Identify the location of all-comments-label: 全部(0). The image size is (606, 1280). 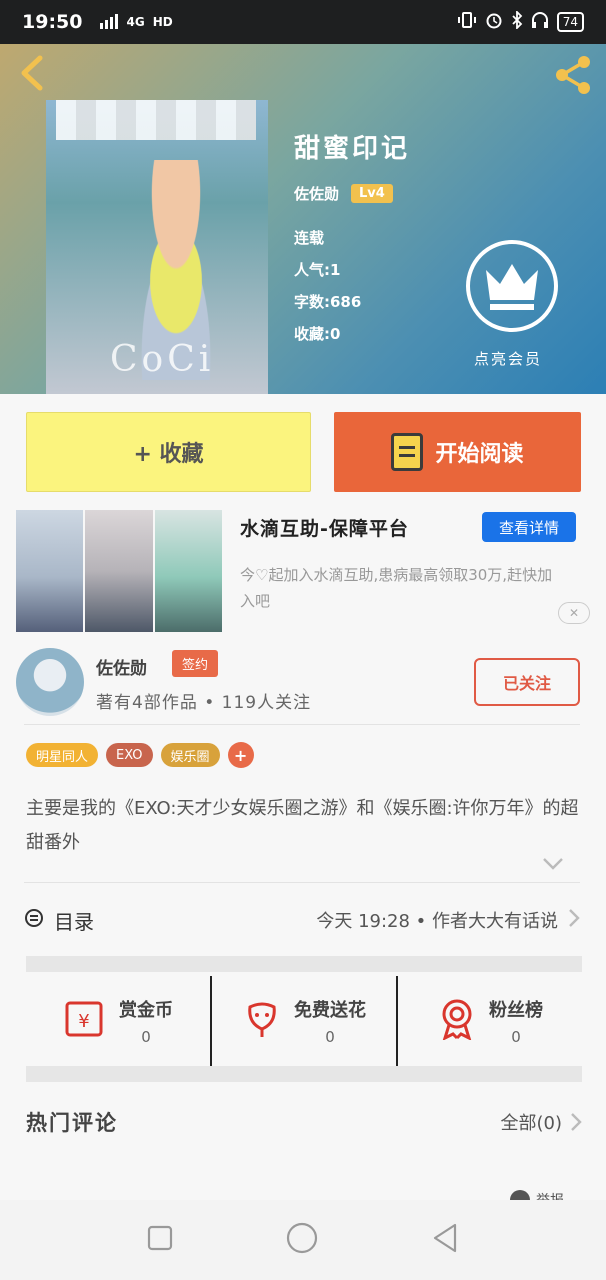
(531, 1123).